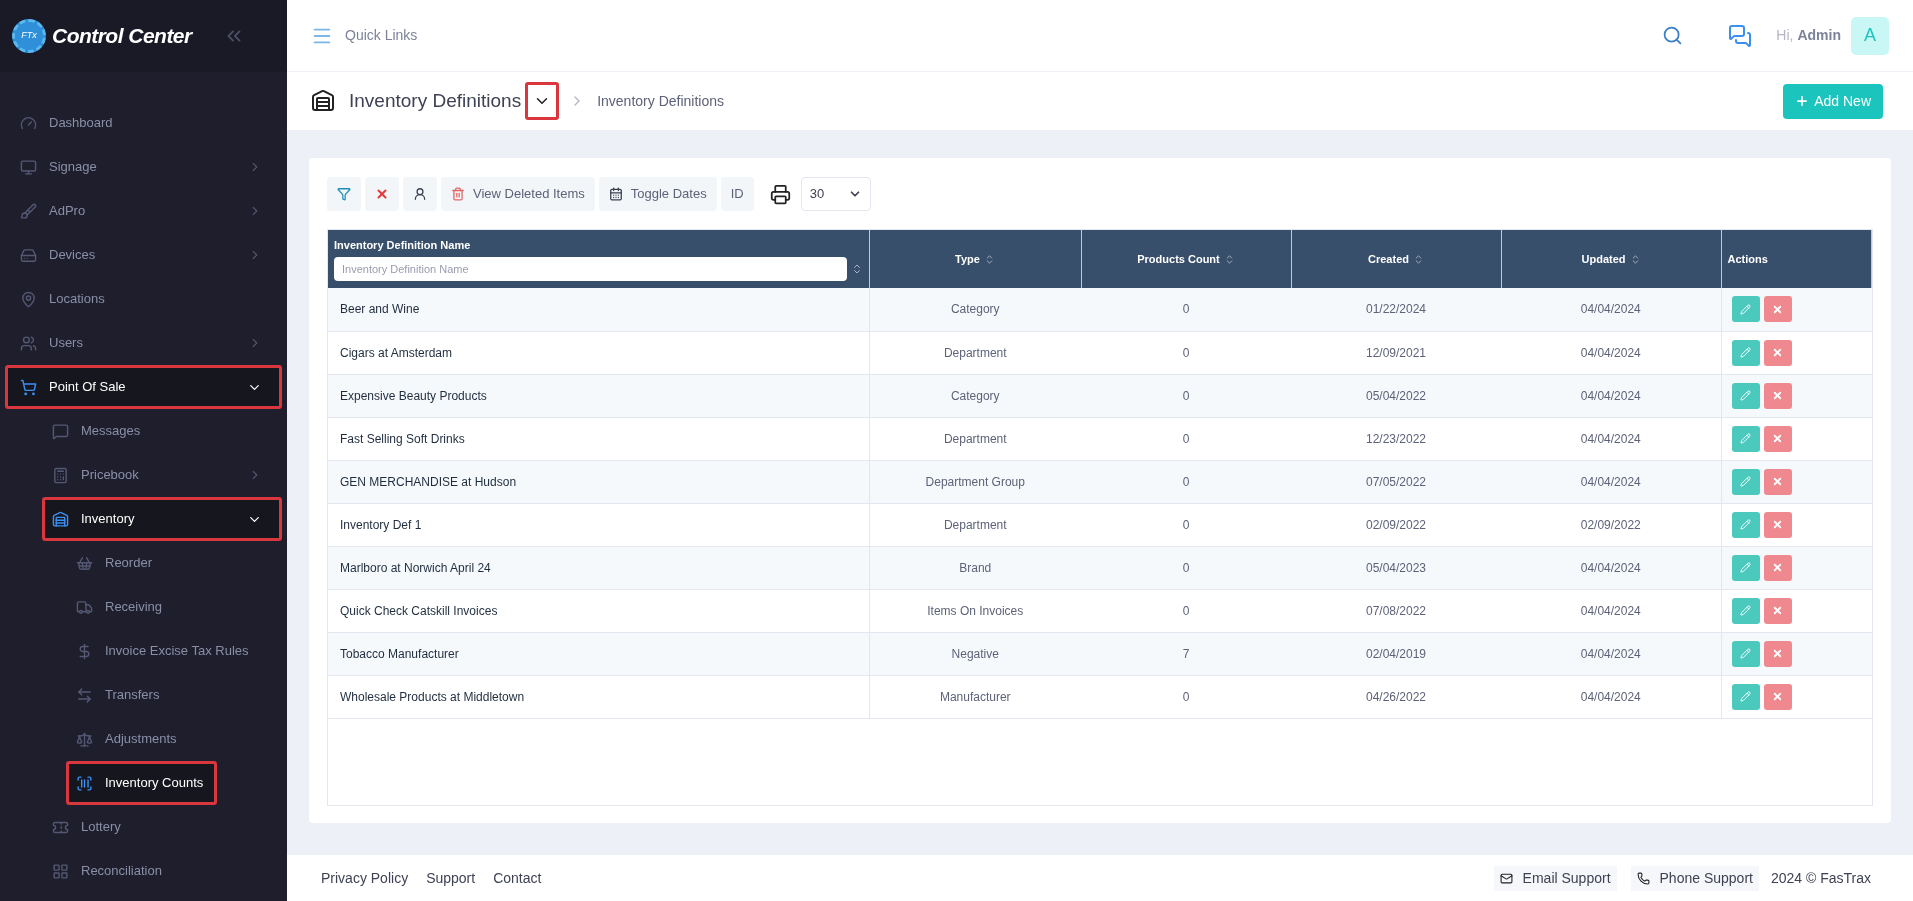  I want to click on table-cell: GEN MERCHANDISE at Hudson, so click(598, 481).